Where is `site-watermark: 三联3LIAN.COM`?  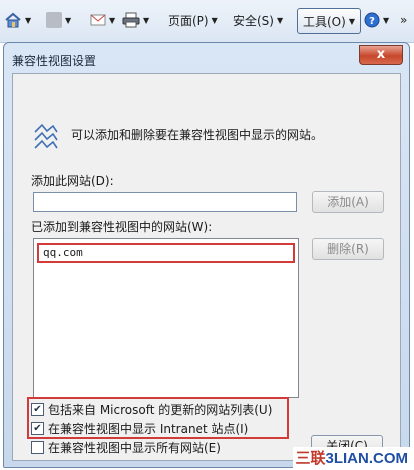
site-watermark: 三联3LIAN.COM is located at coordinates (351, 457).